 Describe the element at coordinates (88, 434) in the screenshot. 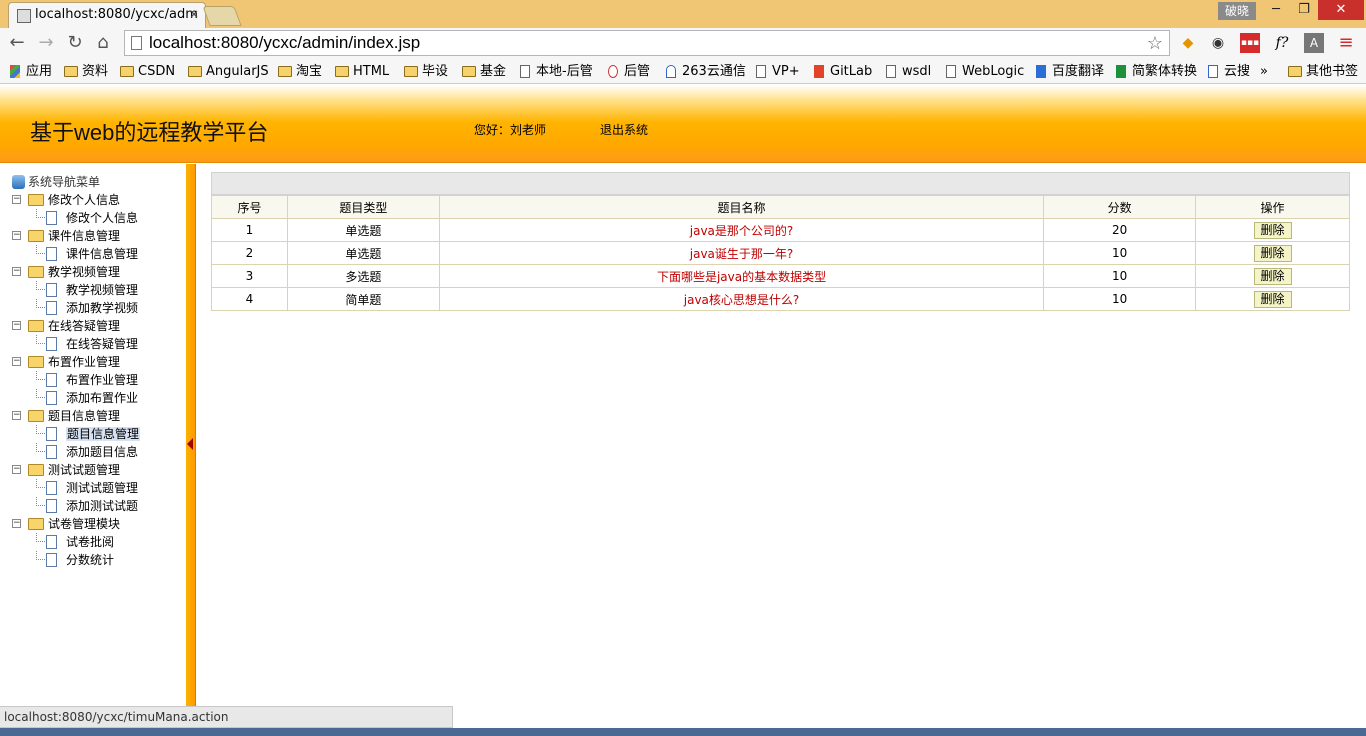

I see `tree-item-questions-manage: 题目信息管理` at that location.